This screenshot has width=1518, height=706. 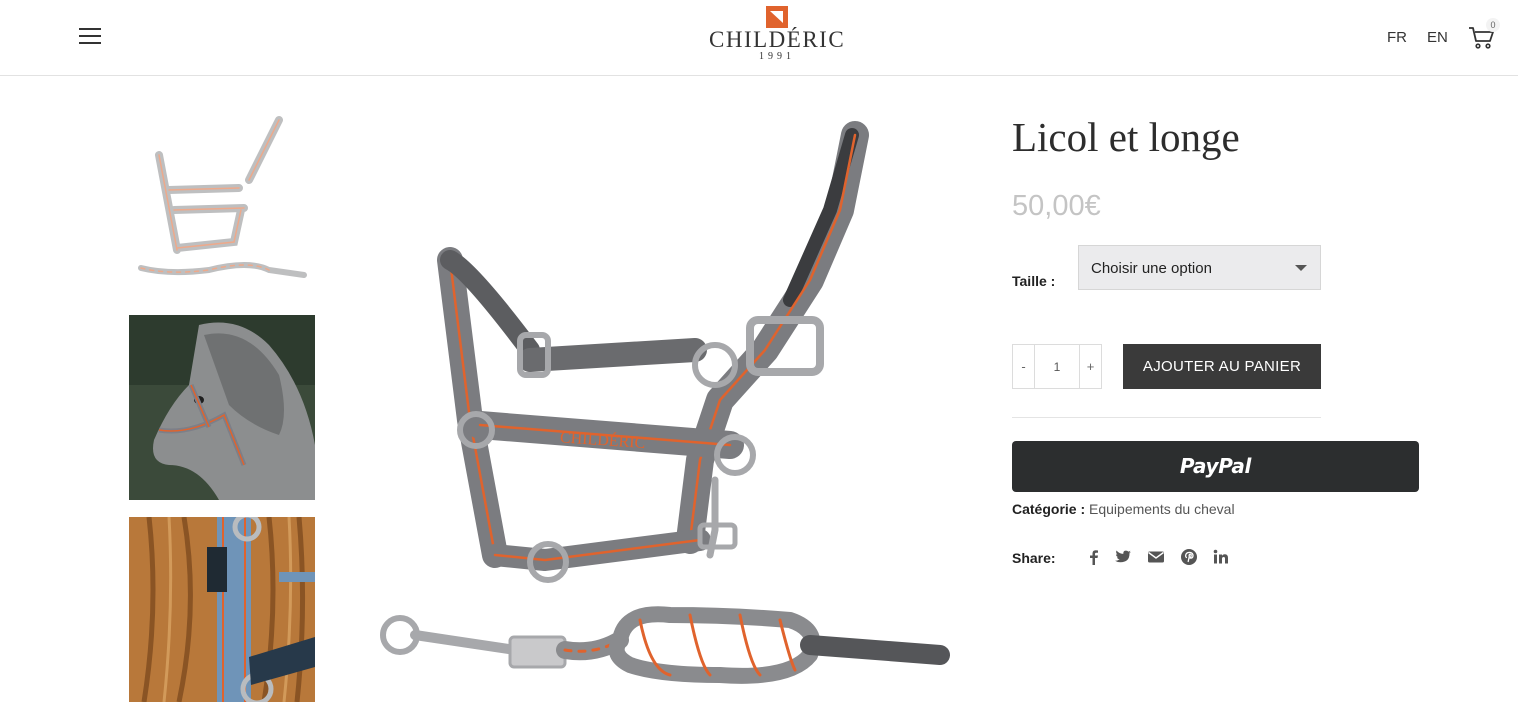 I want to click on linkedin-icon, so click(x=1221, y=557).